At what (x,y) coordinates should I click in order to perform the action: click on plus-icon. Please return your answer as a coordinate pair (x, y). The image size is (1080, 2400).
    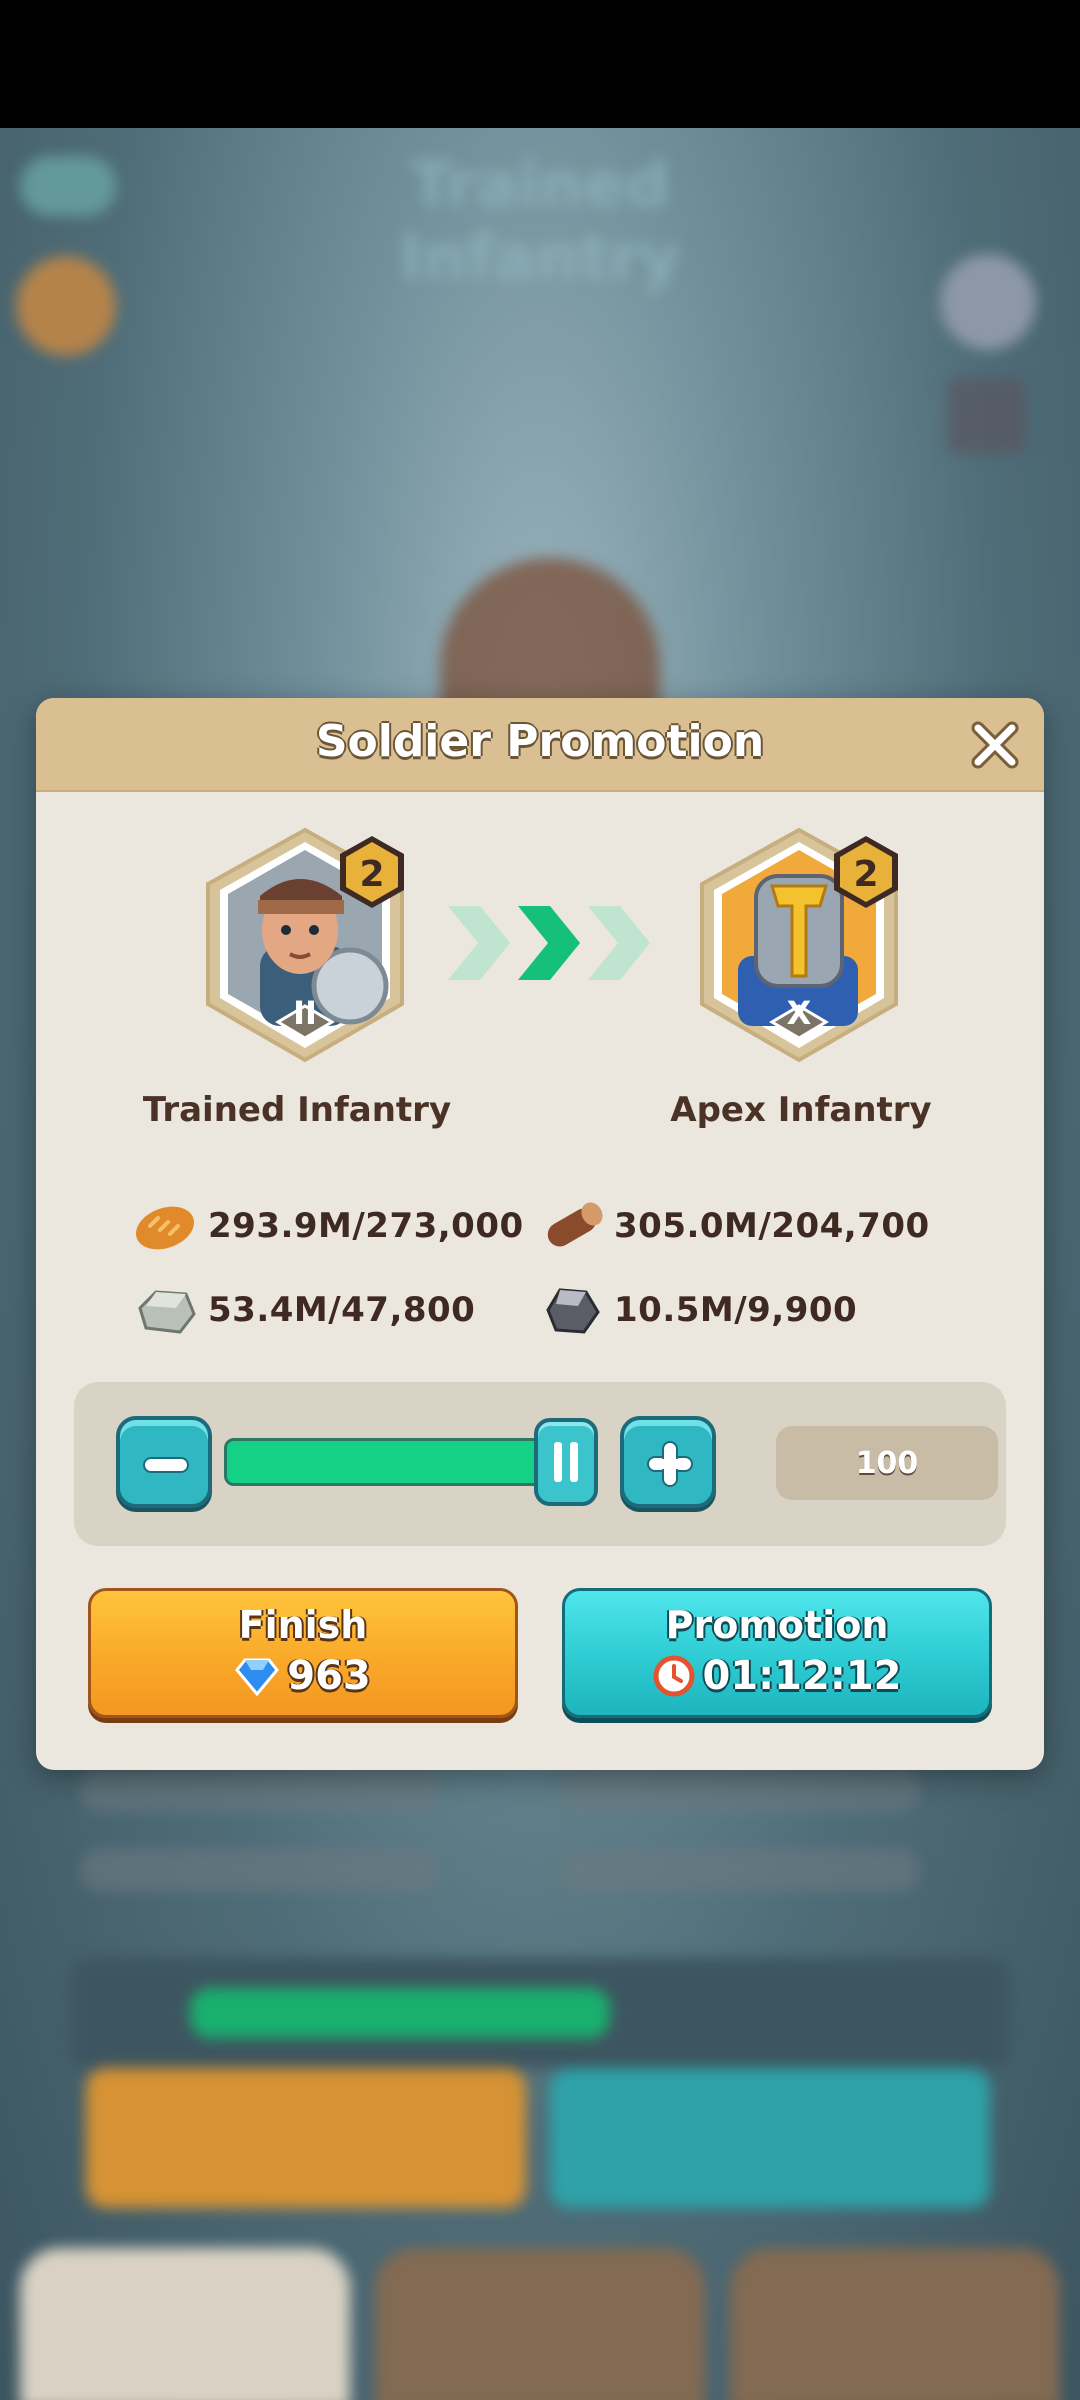
    Looking at the image, I should click on (670, 1464).